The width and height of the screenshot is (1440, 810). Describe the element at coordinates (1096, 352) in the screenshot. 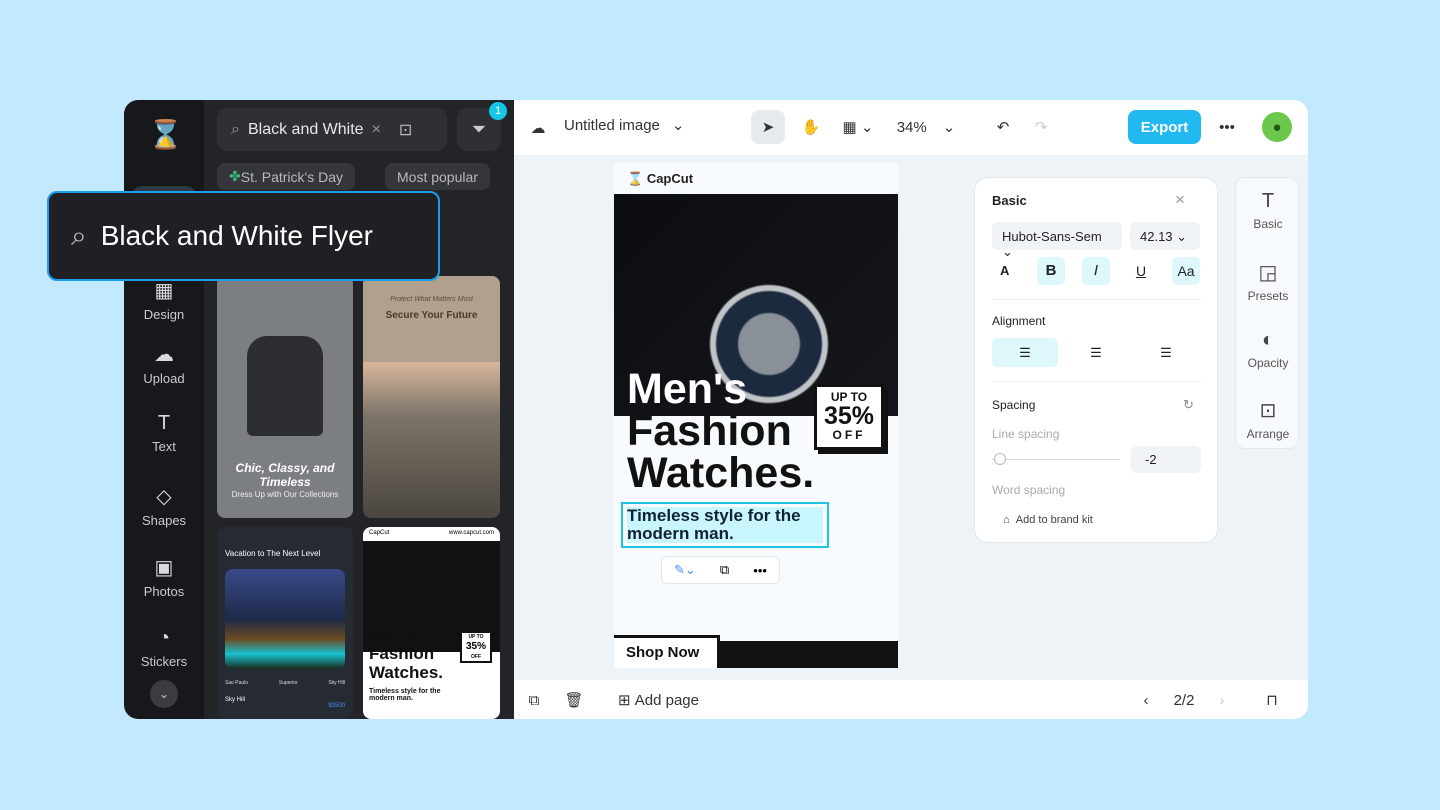

I see `align-center-button: ☰` at that location.